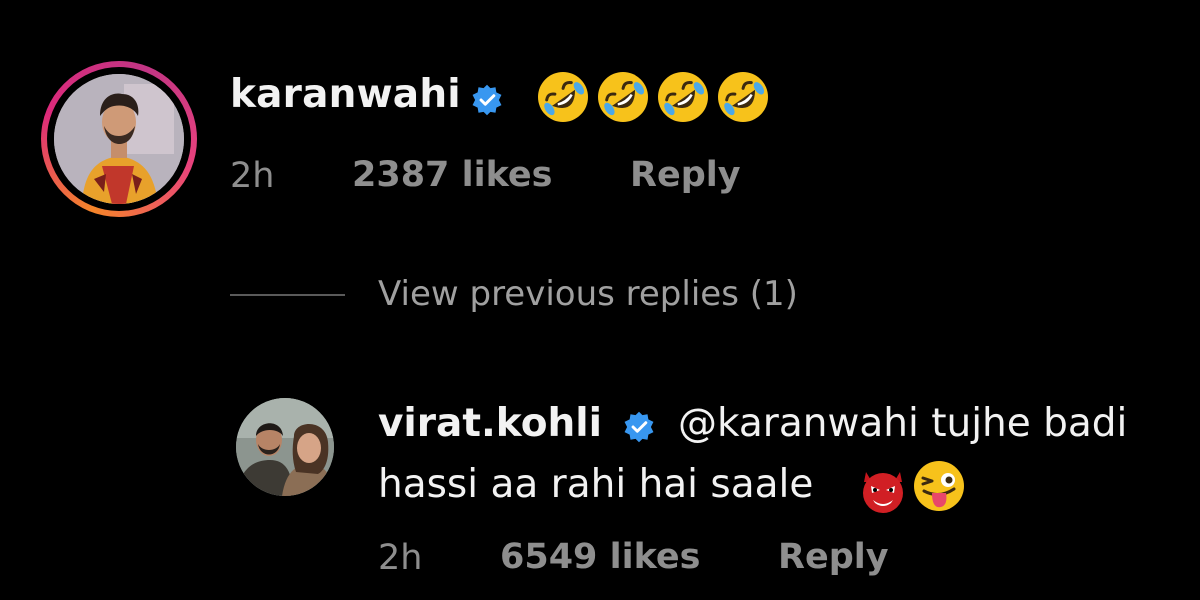 Image resolution: width=1200 pixels, height=600 pixels. What do you see at coordinates (252, 176) in the screenshot?
I see `comment-timestamp: 2h` at bounding box center [252, 176].